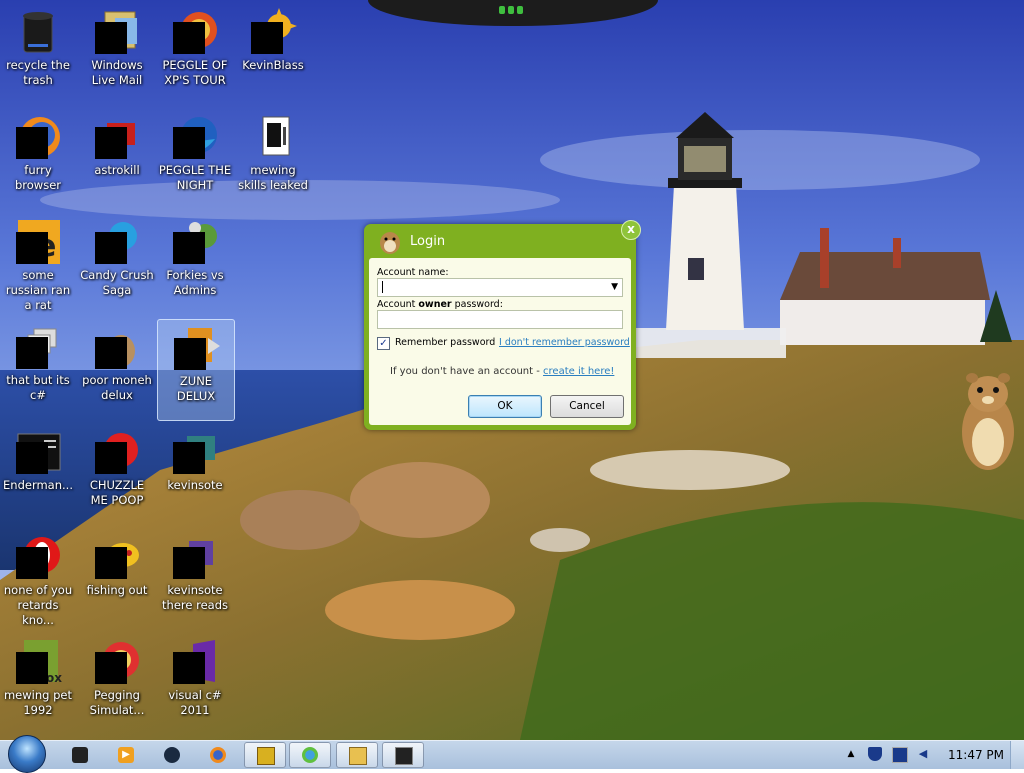 The image size is (1024, 773). What do you see at coordinates (117, 32) in the screenshot?
I see `mail-app-icon` at bounding box center [117, 32].